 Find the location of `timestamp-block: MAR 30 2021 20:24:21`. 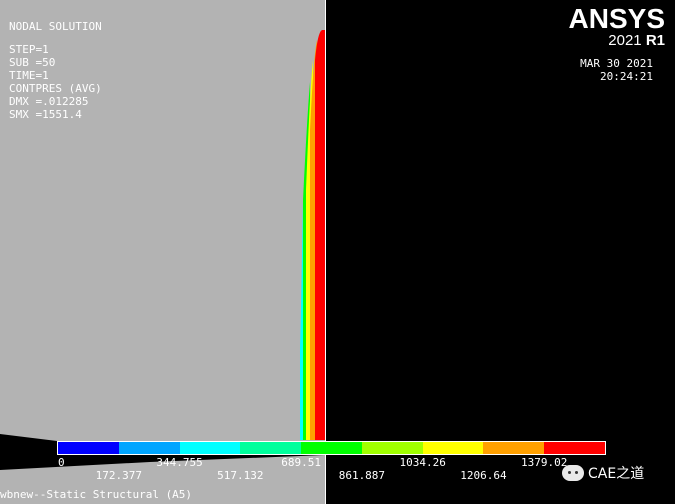

timestamp-block: MAR 30 2021 20:24:21 is located at coordinates (616, 70).